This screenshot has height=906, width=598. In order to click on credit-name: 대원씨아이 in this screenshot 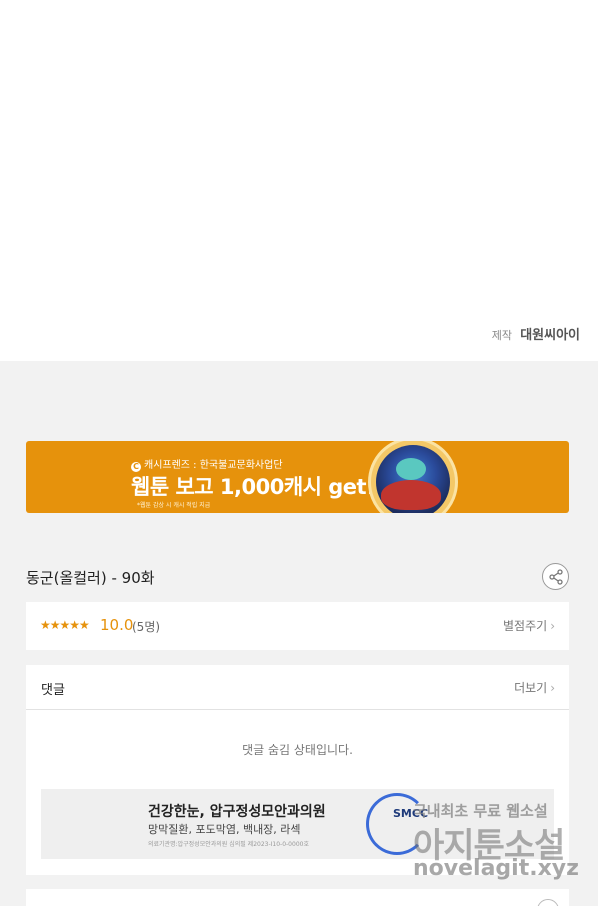, I will do `click(550, 335)`.